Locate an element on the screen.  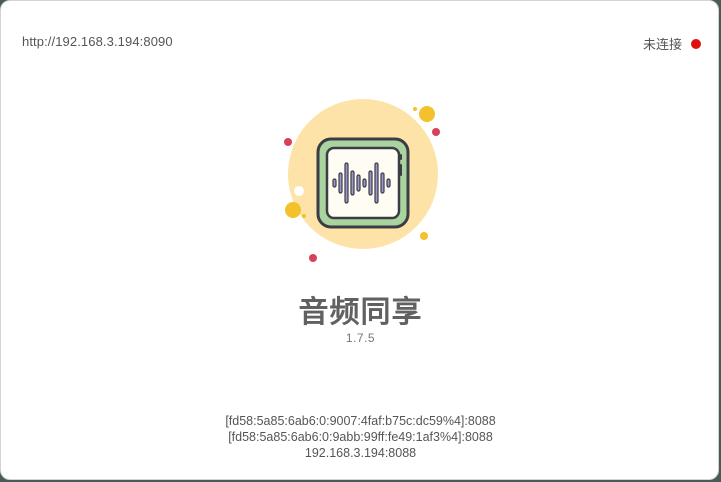
app-title: 音频同享 is located at coordinates (360, 312).